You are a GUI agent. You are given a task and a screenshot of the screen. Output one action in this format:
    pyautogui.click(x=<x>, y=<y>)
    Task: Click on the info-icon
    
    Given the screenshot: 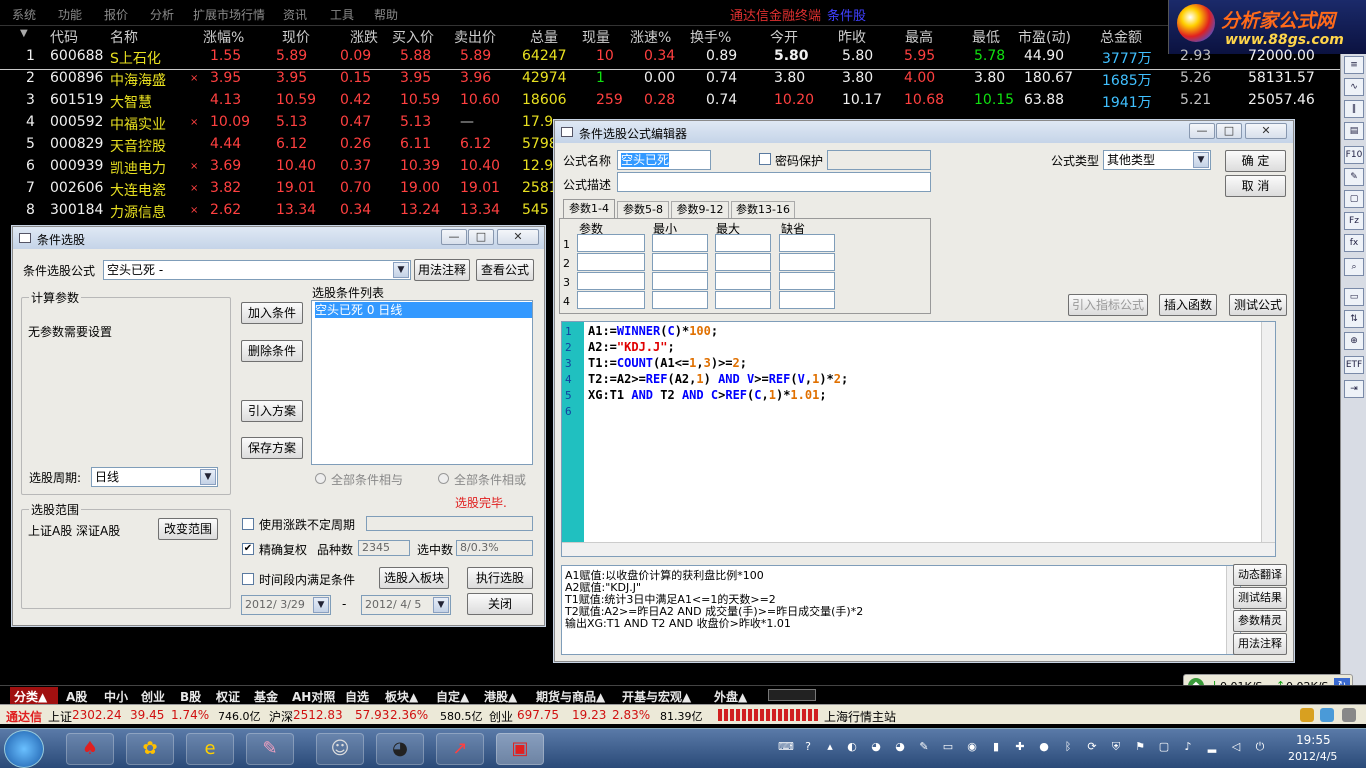 What is the action you would take?
    pyautogui.click(x=1327, y=715)
    